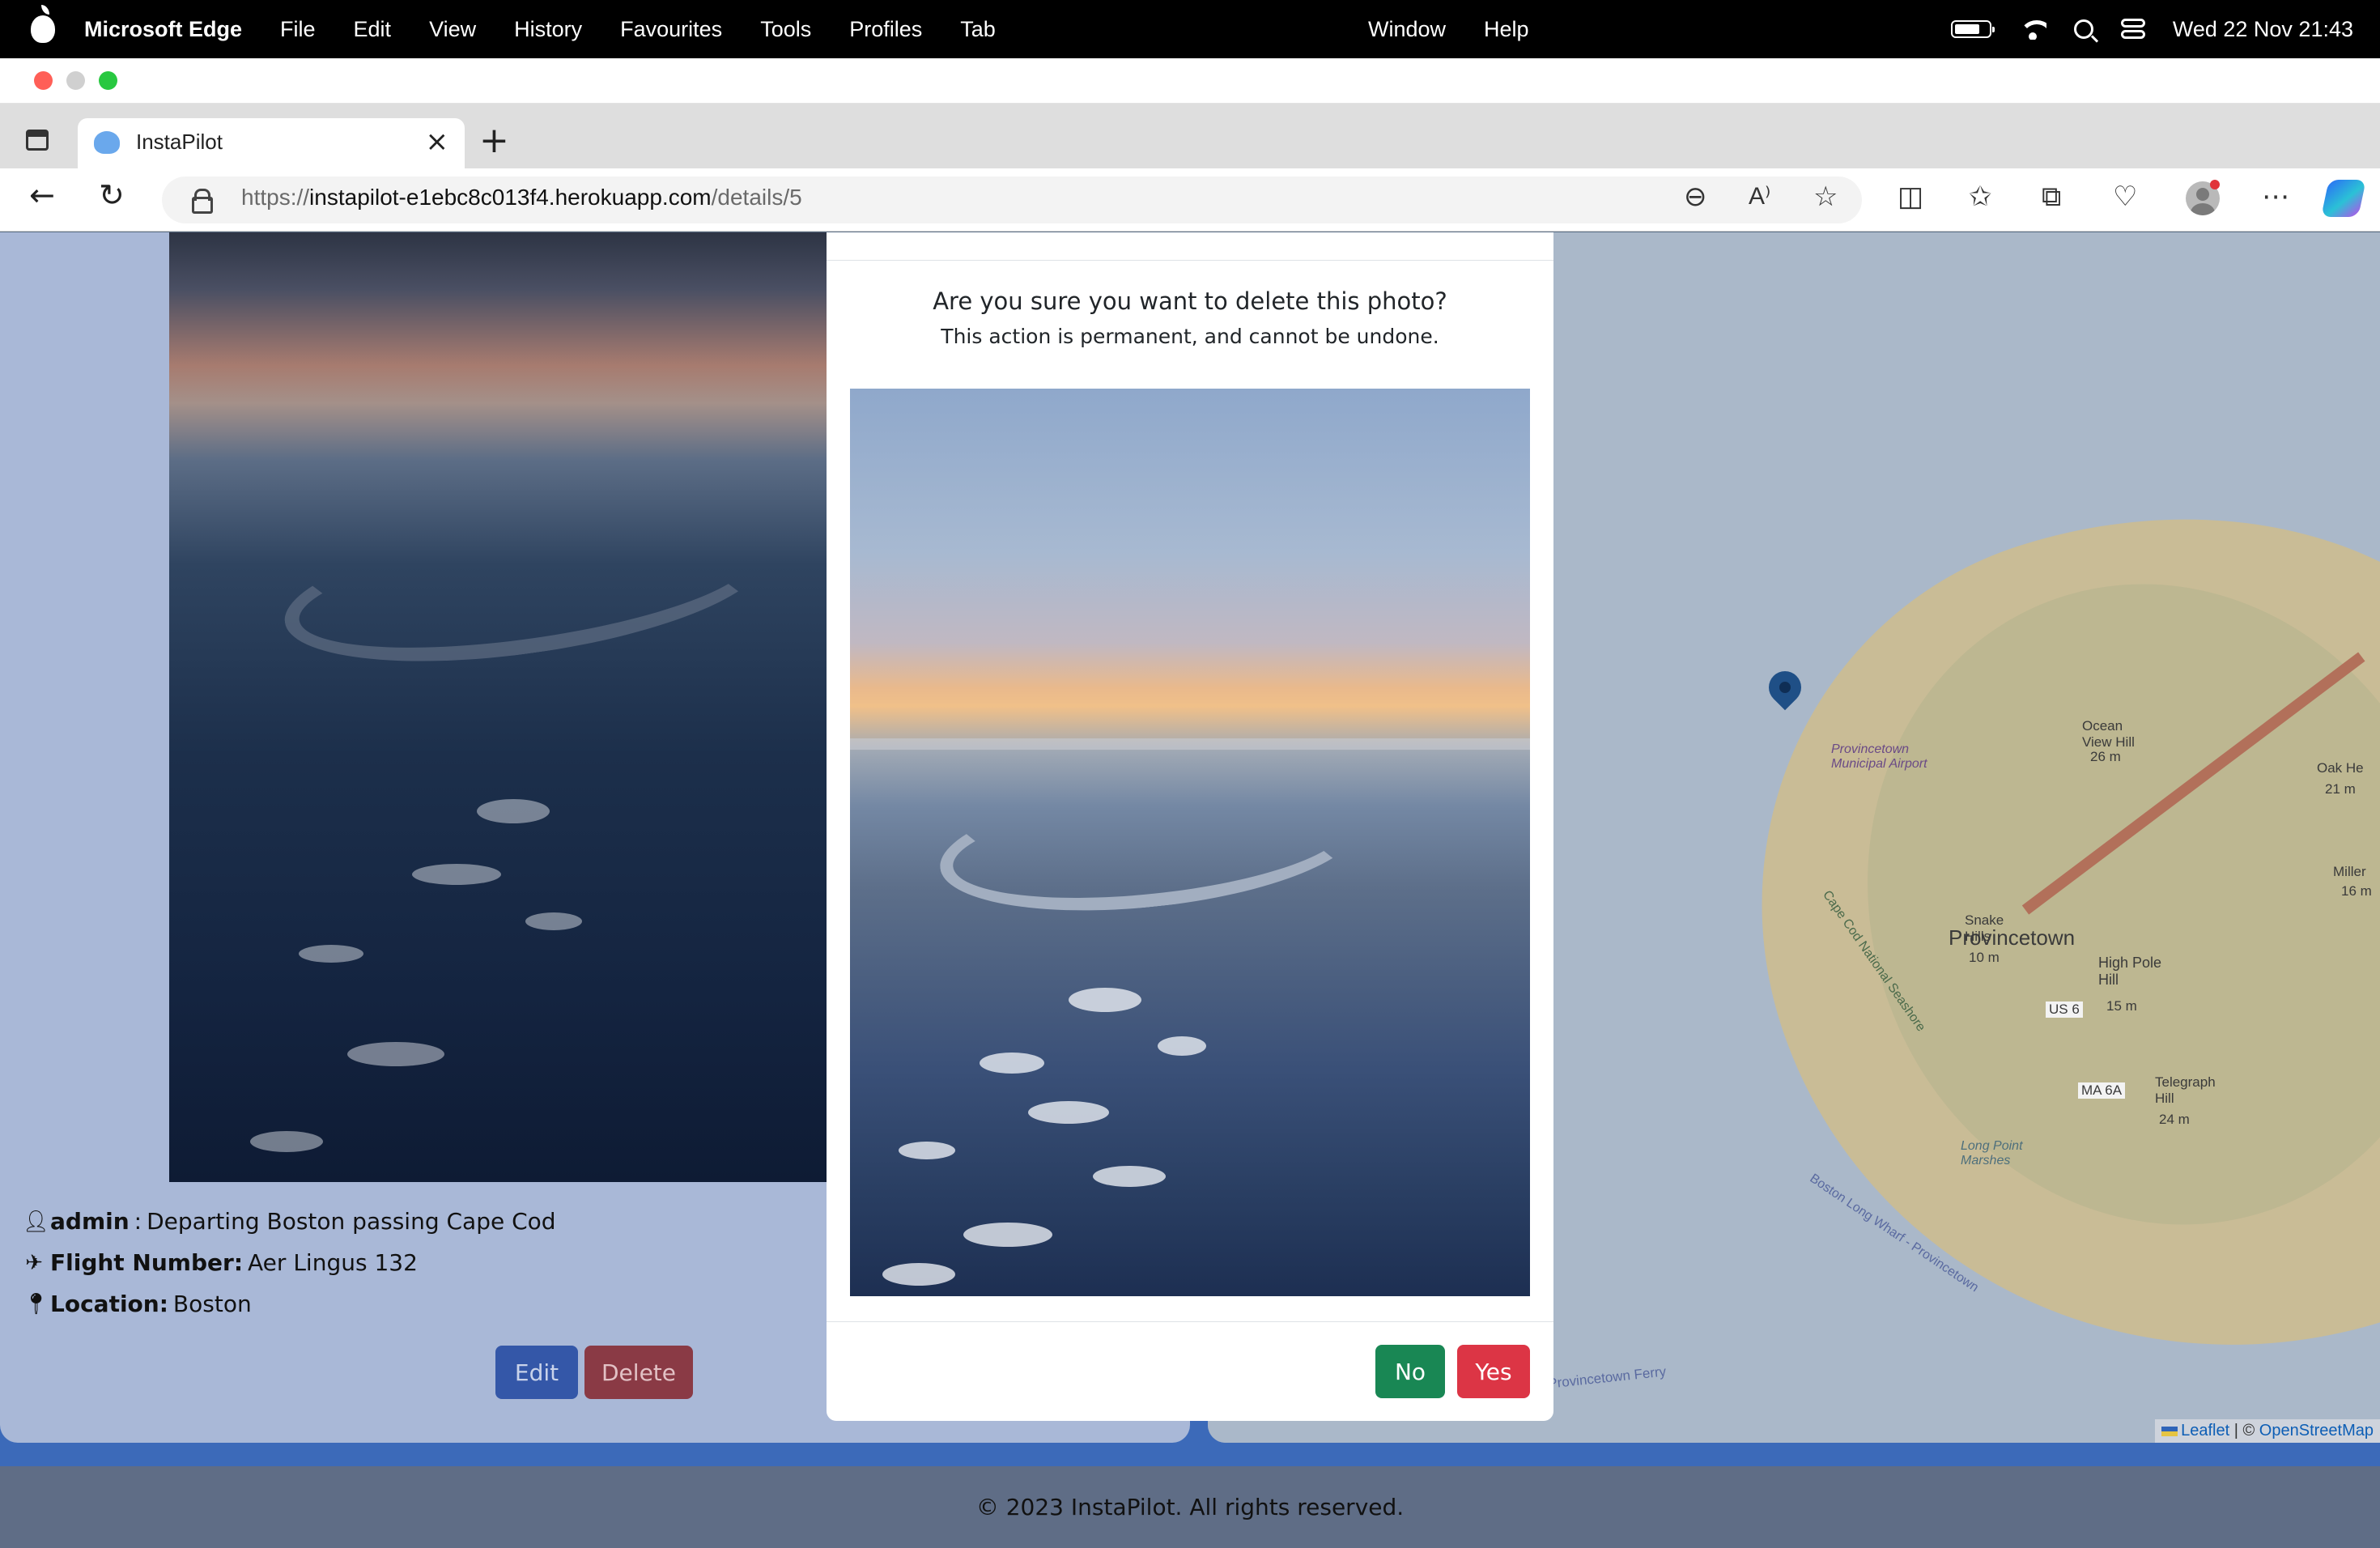  I want to click on leaflet-link: Leaflet, so click(2205, 1431).